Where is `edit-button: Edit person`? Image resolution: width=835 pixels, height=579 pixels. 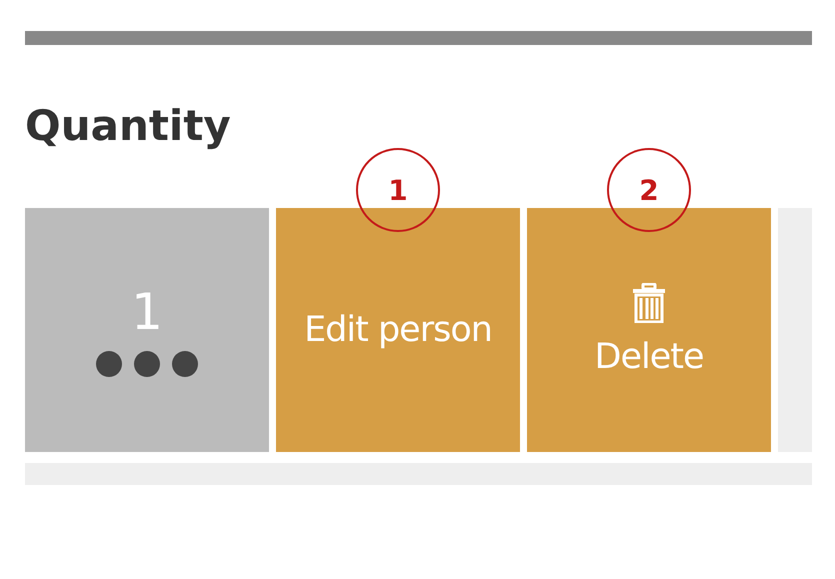 edit-button: Edit person is located at coordinates (398, 330).